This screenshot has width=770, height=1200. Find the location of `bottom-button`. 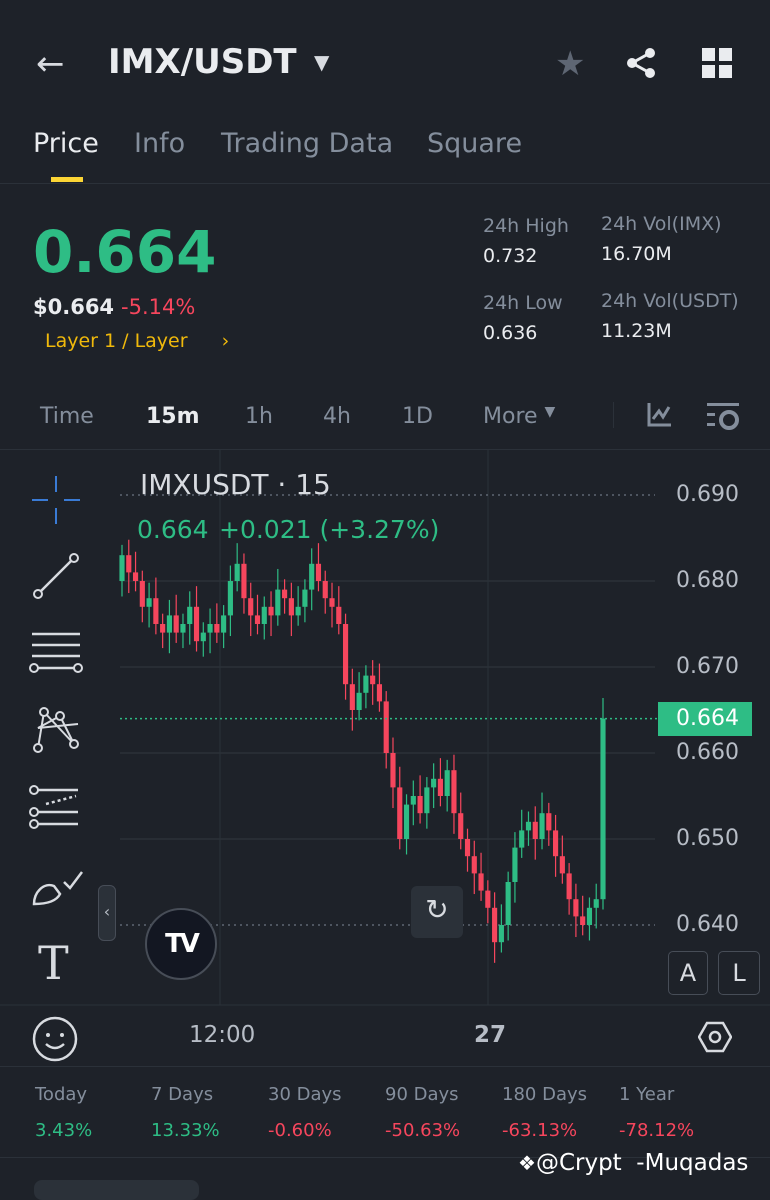

bottom-button is located at coordinates (116, 1190).